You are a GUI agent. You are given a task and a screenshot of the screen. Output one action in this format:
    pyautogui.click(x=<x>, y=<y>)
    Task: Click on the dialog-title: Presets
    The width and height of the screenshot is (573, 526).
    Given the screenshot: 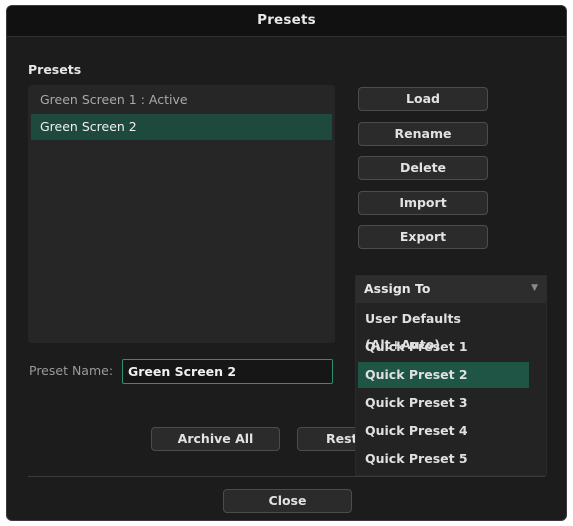 What is the action you would take?
    pyautogui.click(x=286, y=20)
    